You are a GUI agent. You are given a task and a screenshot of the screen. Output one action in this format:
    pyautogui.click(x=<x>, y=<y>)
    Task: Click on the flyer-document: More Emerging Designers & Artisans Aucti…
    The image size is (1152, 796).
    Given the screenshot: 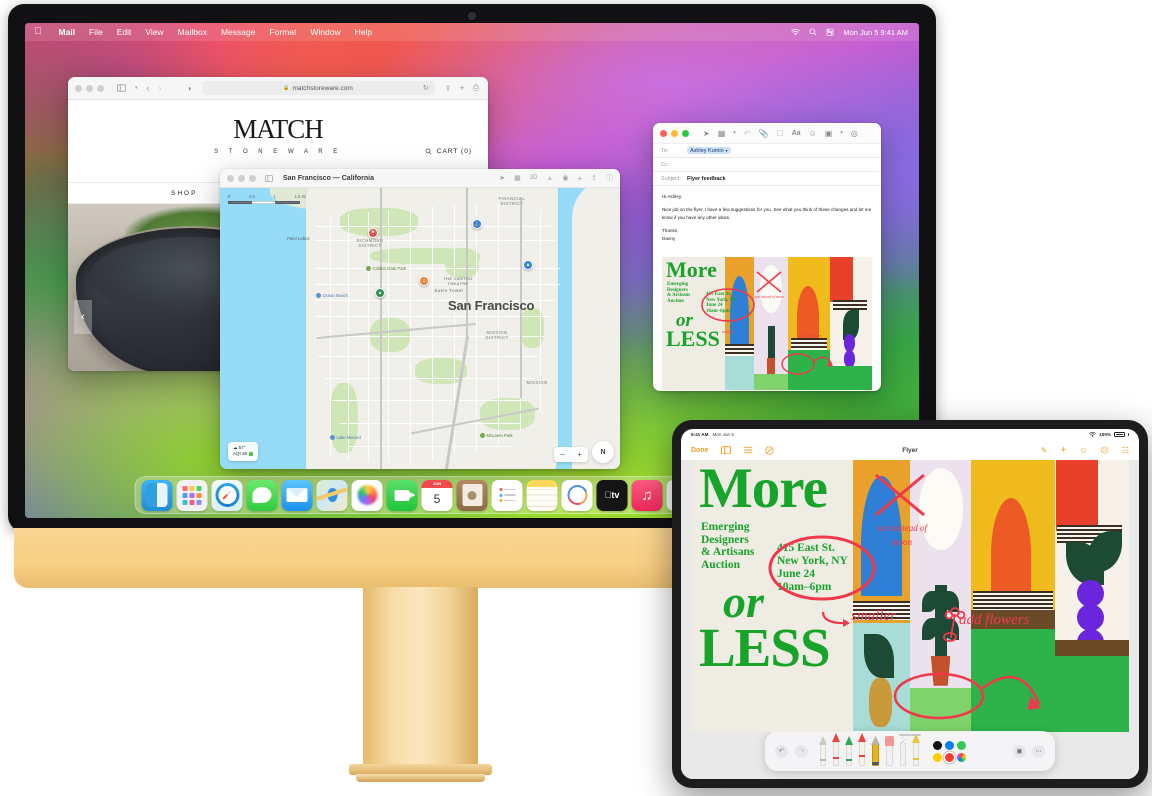 What is the action you would take?
    pyautogui.click(x=910, y=596)
    